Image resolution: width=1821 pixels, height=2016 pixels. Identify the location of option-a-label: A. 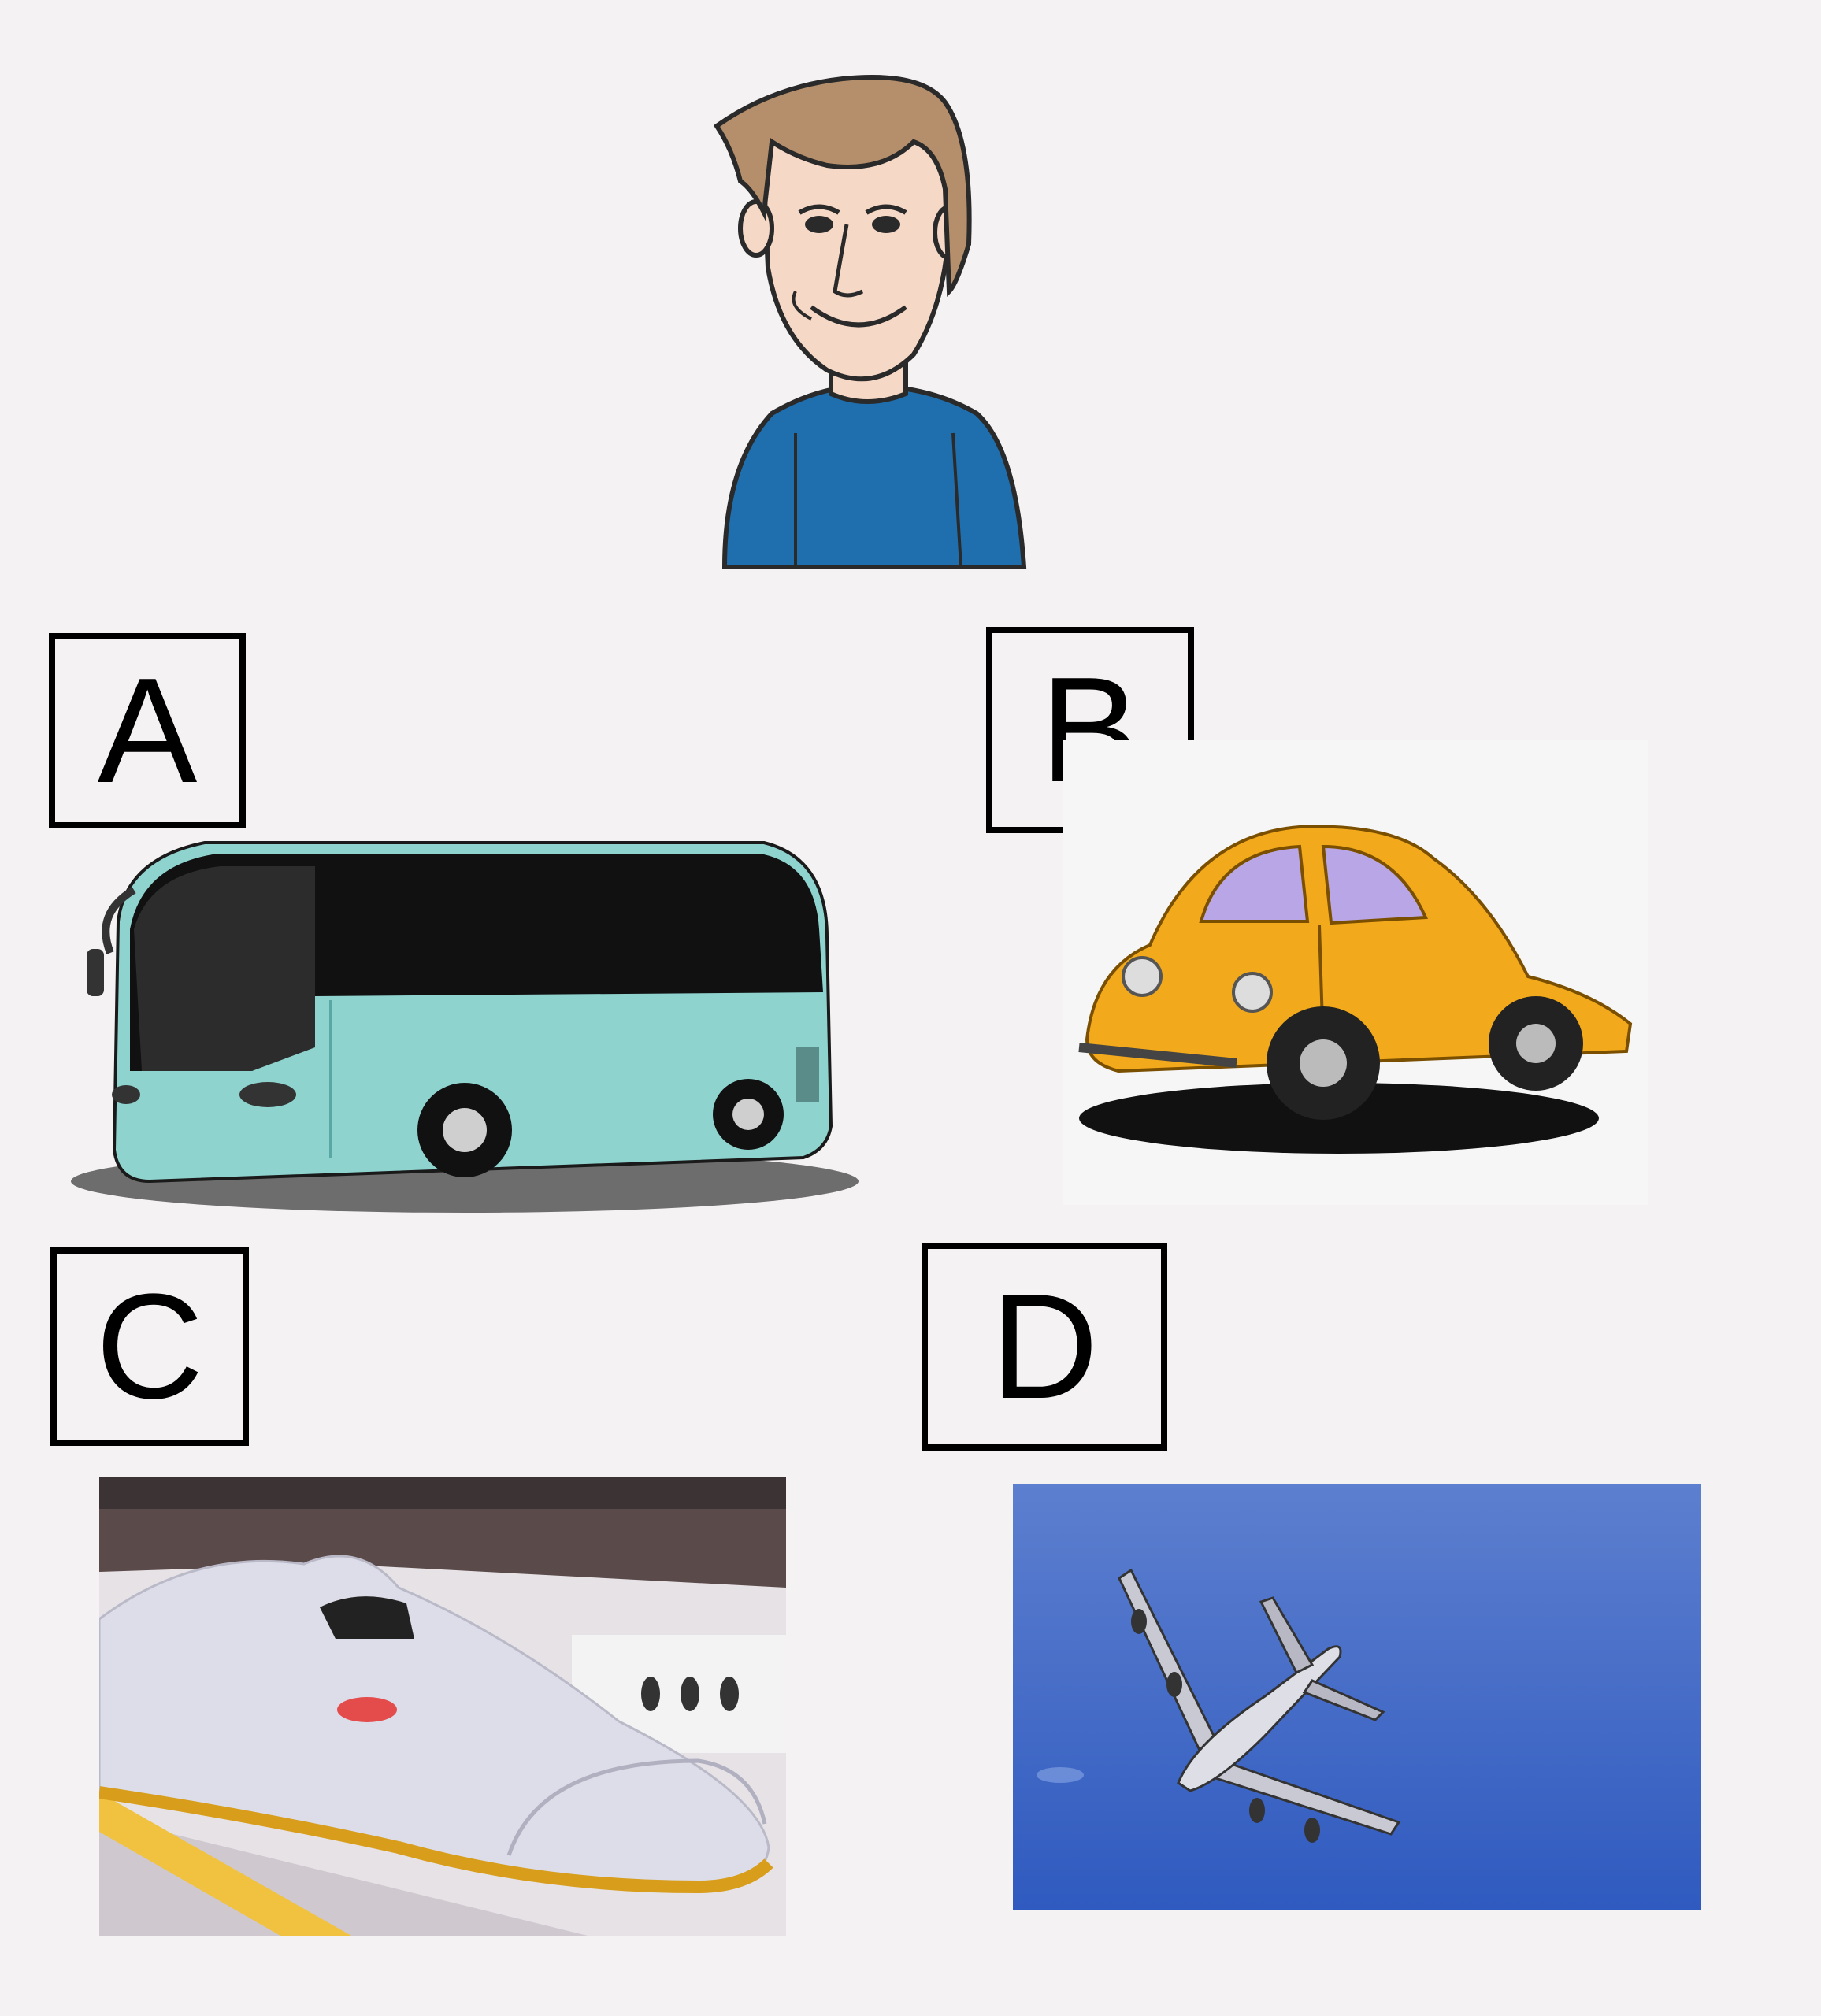
(147, 730).